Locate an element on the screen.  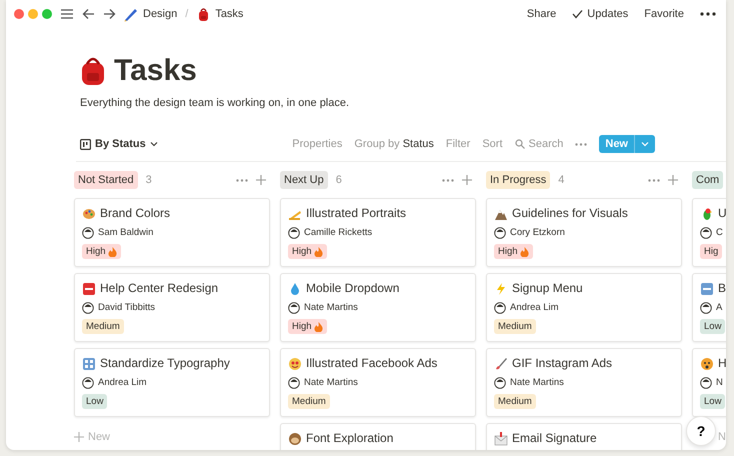
task-card: Help Center Redesign David Tibbitts Medium is located at coordinates (172, 307).